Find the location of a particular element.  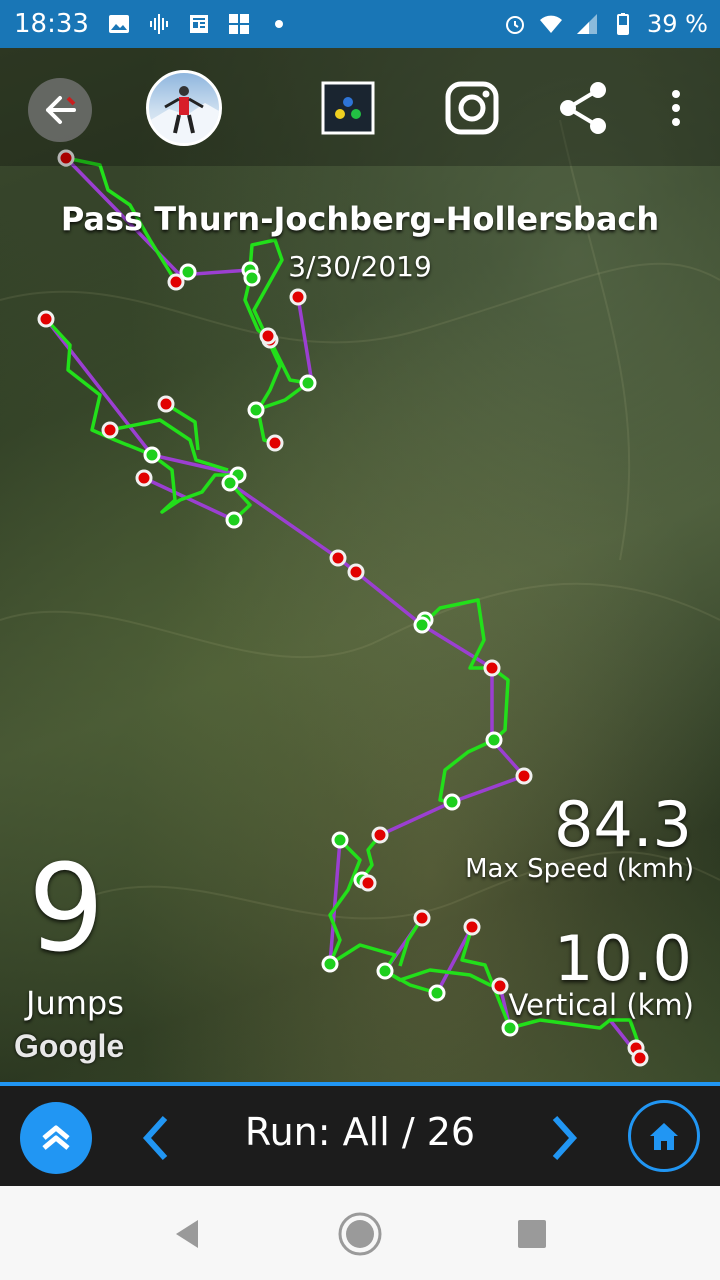

chevron-right-icon is located at coordinates (565, 1138).